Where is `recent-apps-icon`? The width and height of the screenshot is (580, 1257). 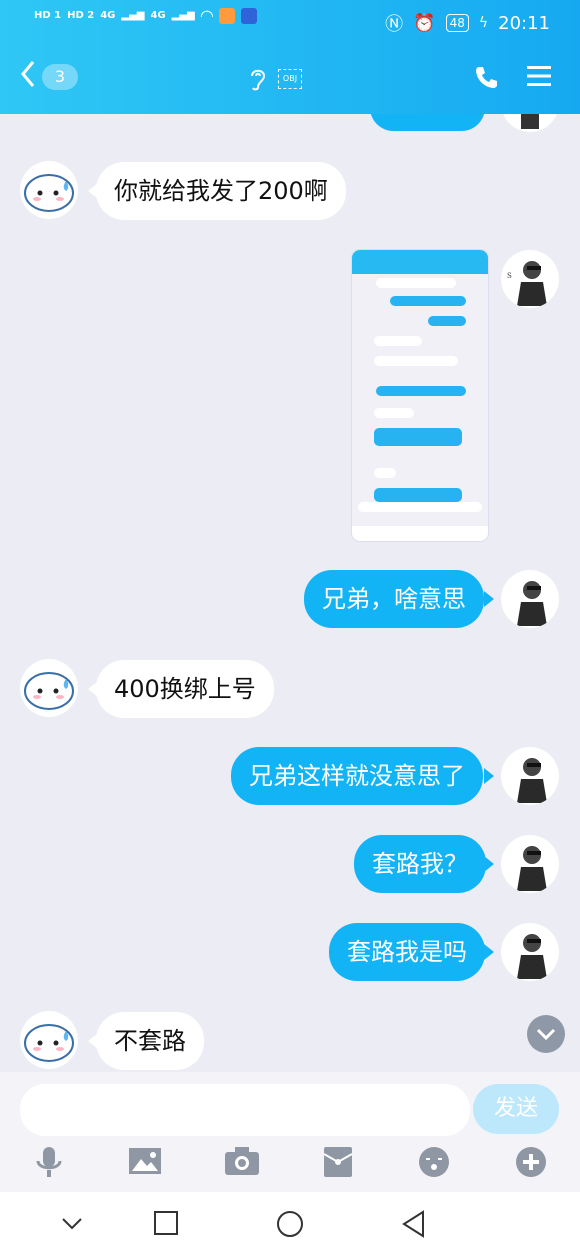 recent-apps-icon is located at coordinates (166, 1225).